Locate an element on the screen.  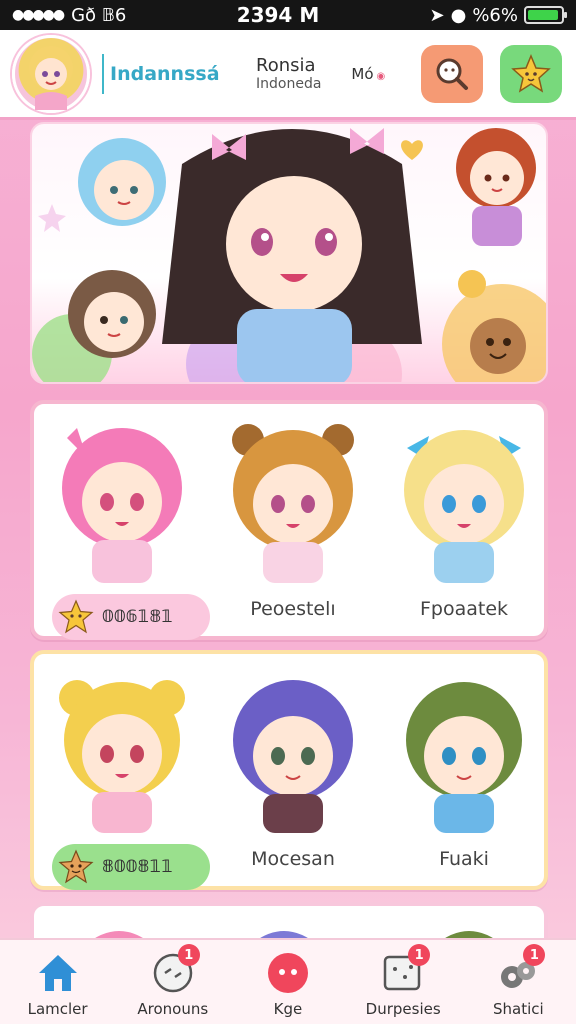
header-divider is located at coordinates (103, 73).